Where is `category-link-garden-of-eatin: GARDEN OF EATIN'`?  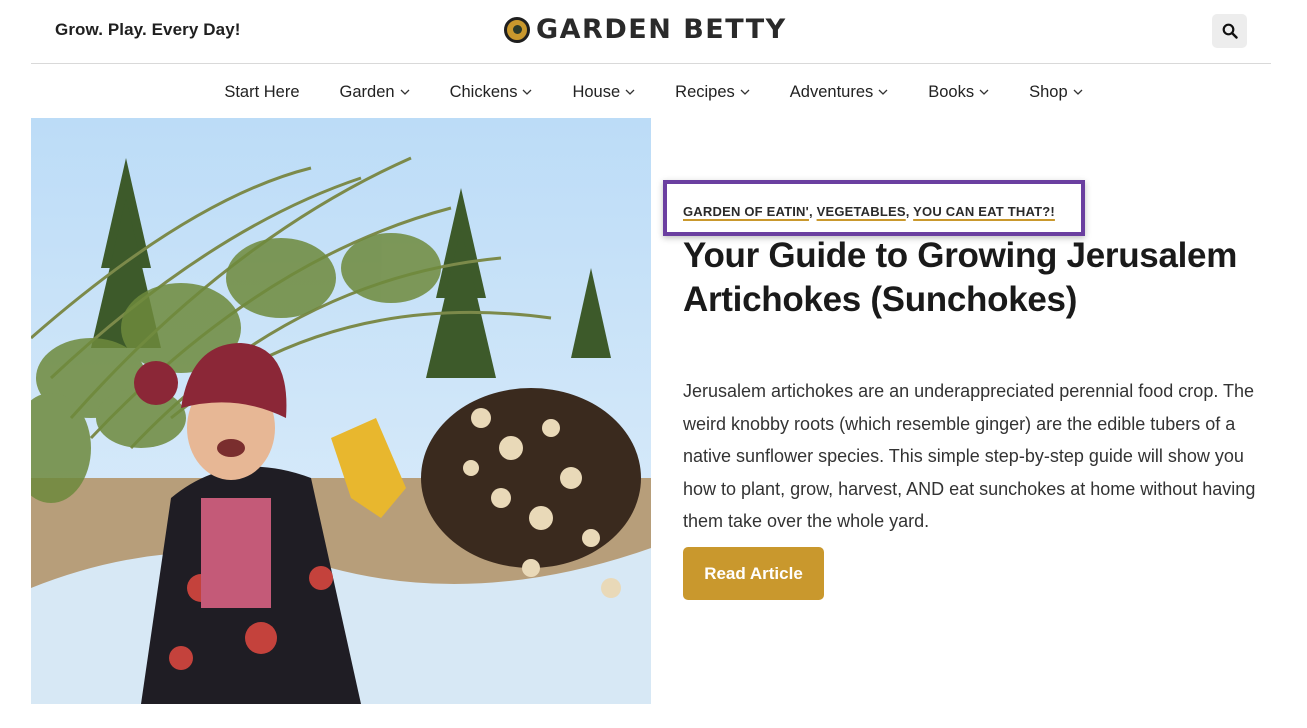
category-link-garden-of-eatin: GARDEN OF EATIN' is located at coordinates (746, 211).